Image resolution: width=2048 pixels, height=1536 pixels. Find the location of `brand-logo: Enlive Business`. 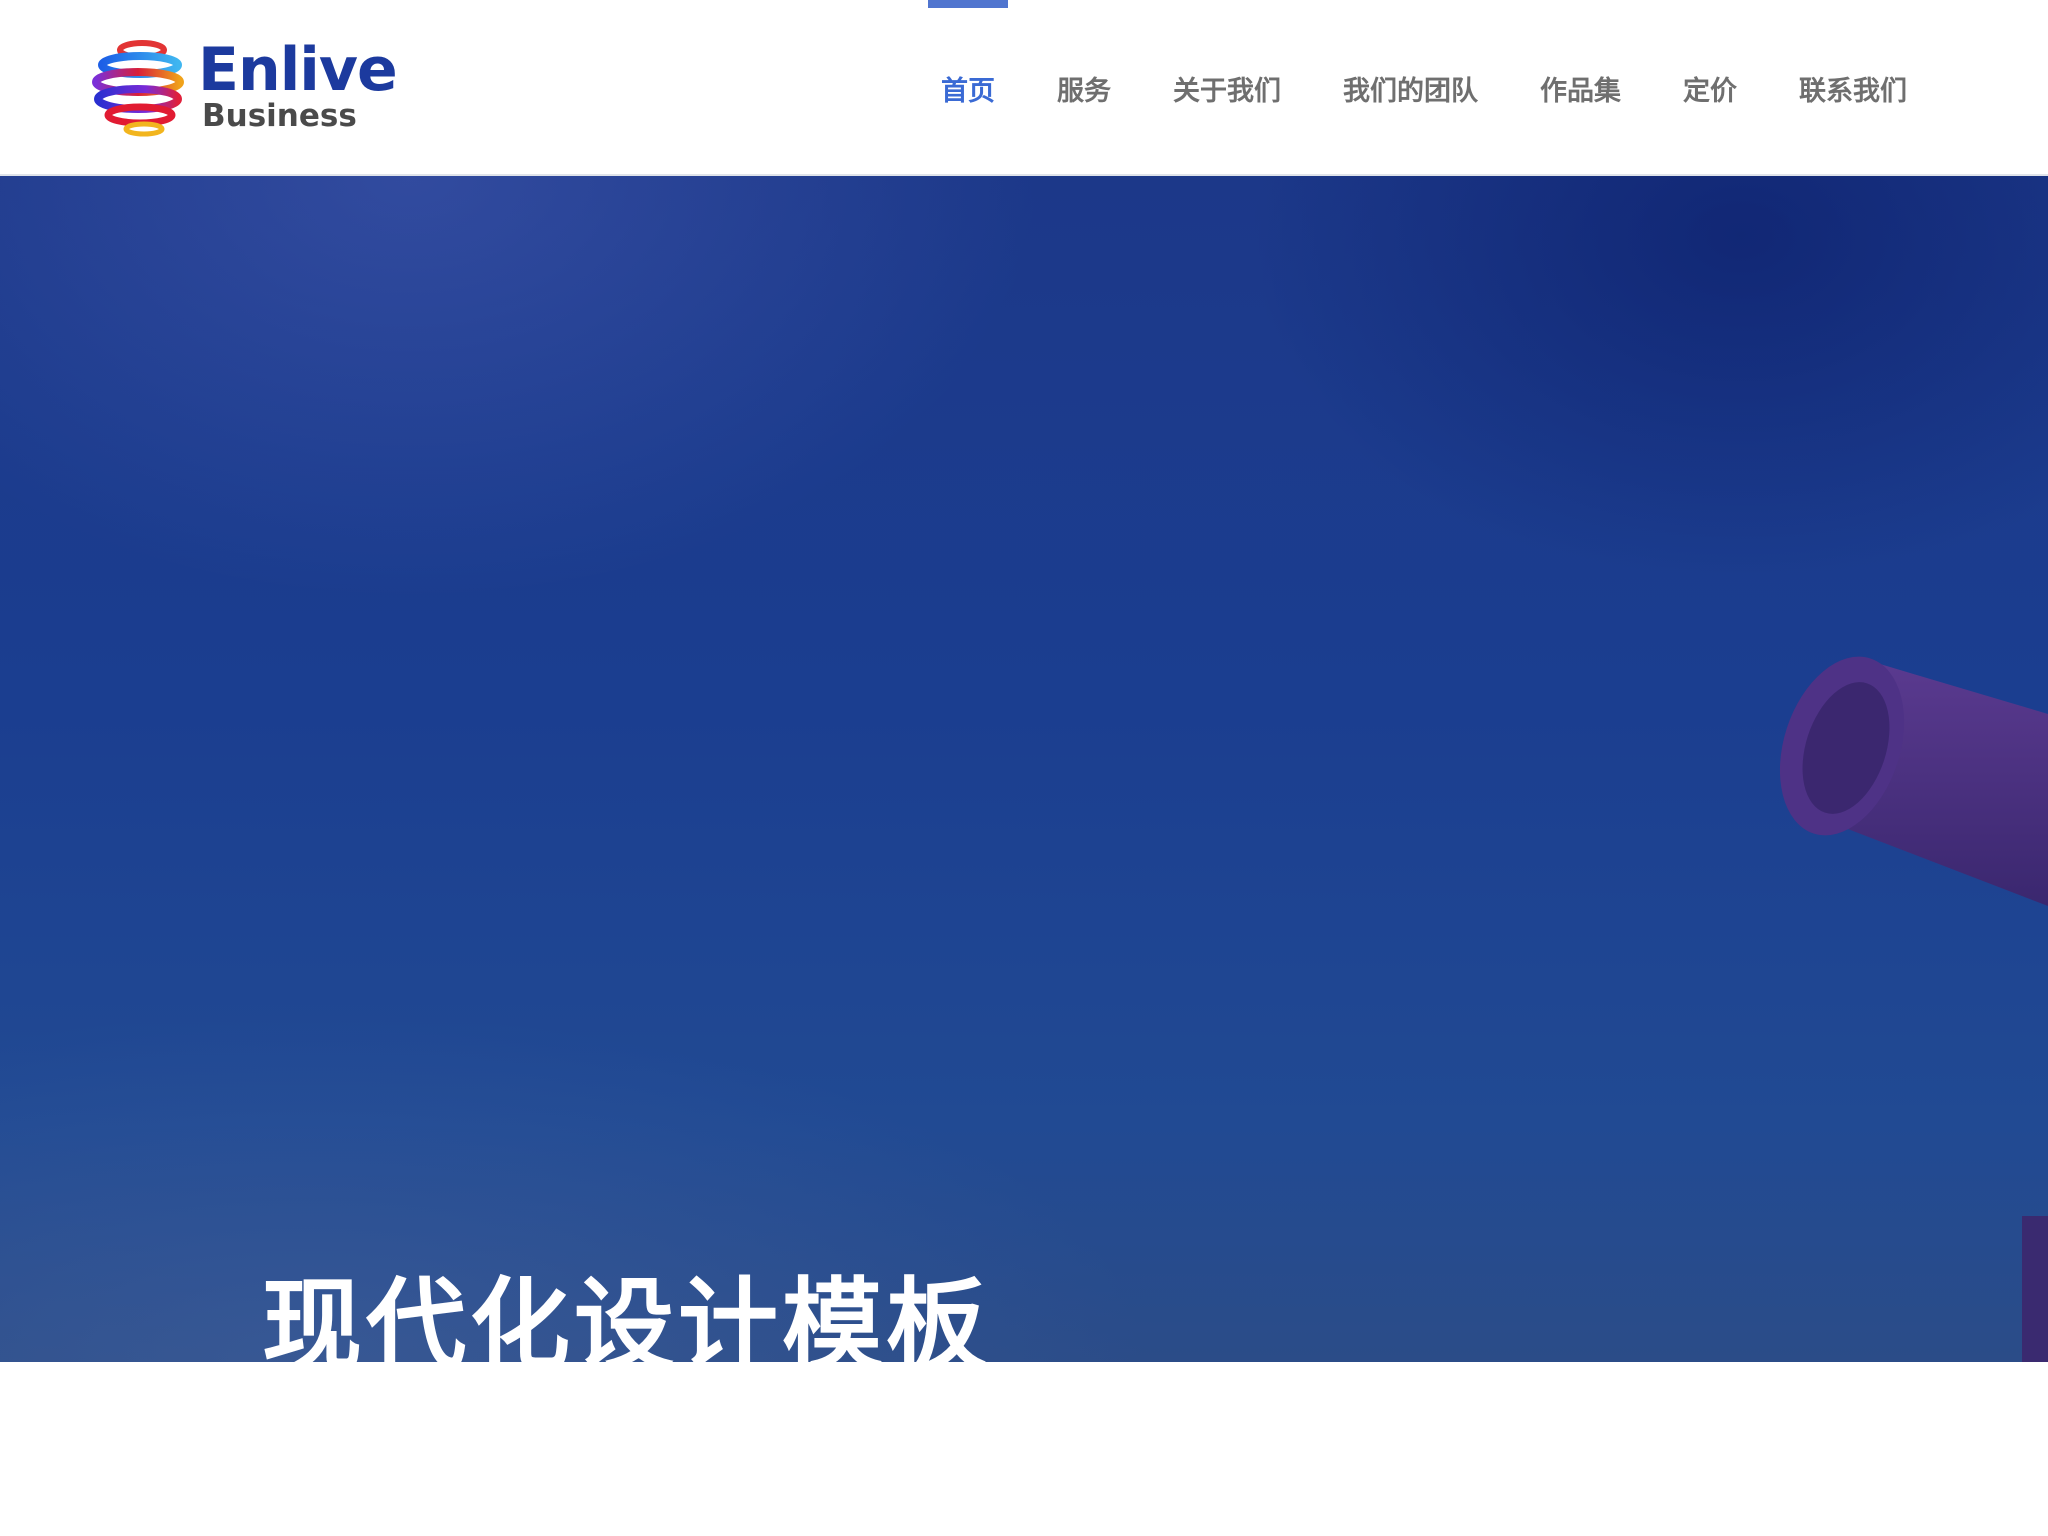

brand-logo: Enlive Business is located at coordinates (245, 89).